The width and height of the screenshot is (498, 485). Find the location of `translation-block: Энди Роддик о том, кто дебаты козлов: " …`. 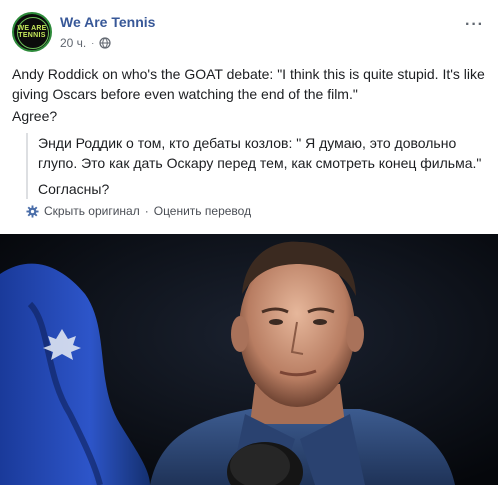

translation-block: Энди Роддик о том, кто дебаты козлов: " … is located at coordinates (256, 166).